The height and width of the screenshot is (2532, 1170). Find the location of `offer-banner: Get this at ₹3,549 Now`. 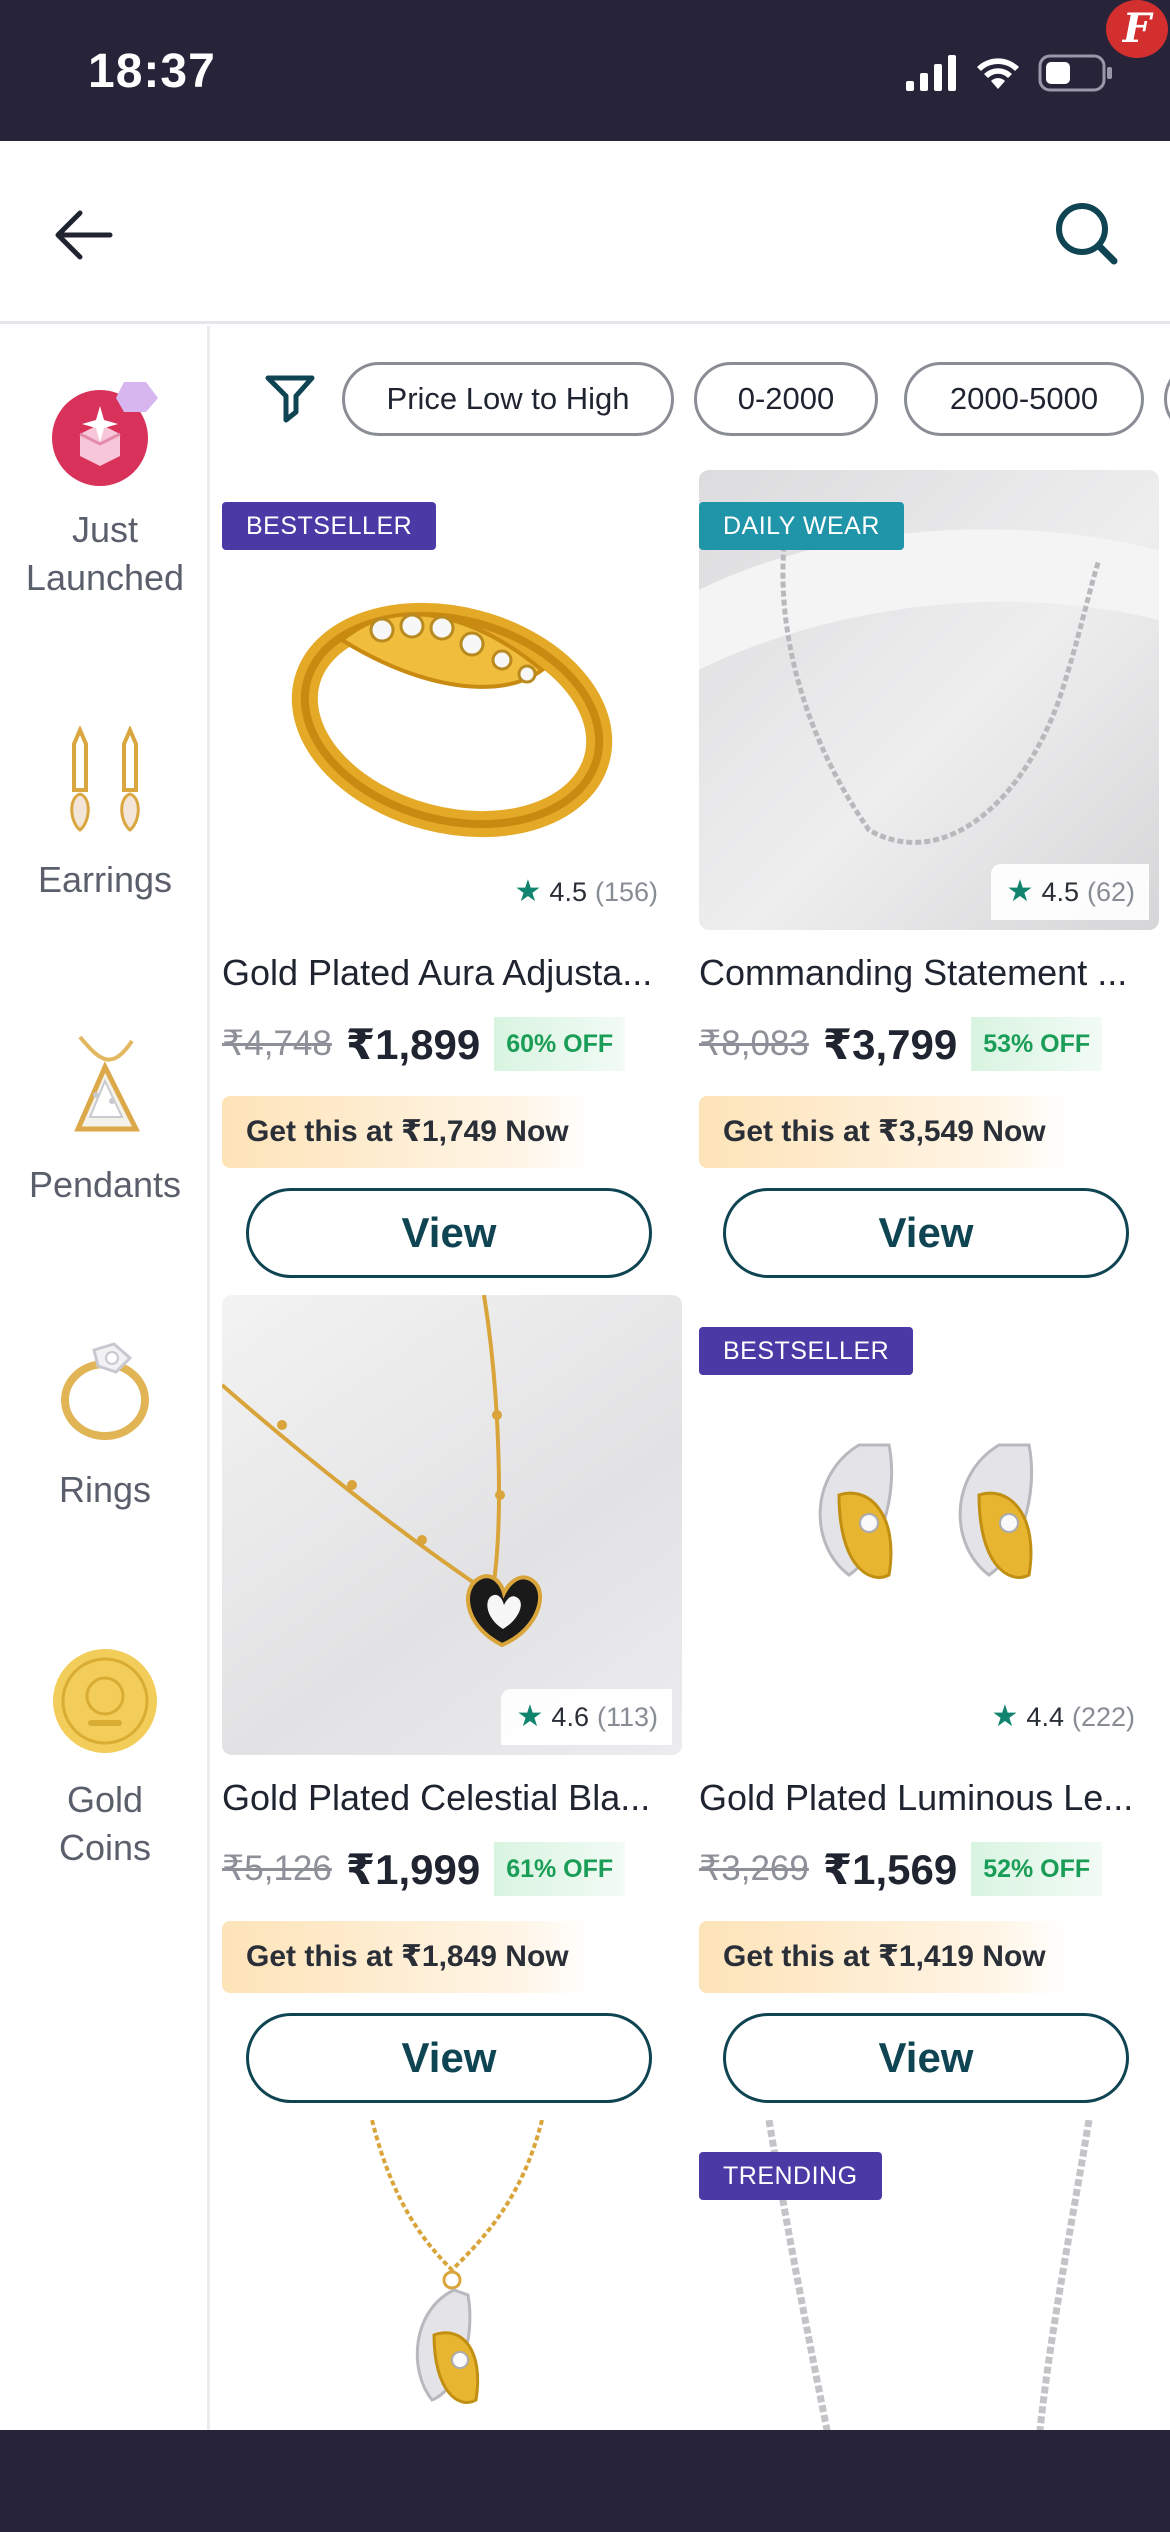

offer-banner: Get this at ₹3,549 Now is located at coordinates (884, 1132).